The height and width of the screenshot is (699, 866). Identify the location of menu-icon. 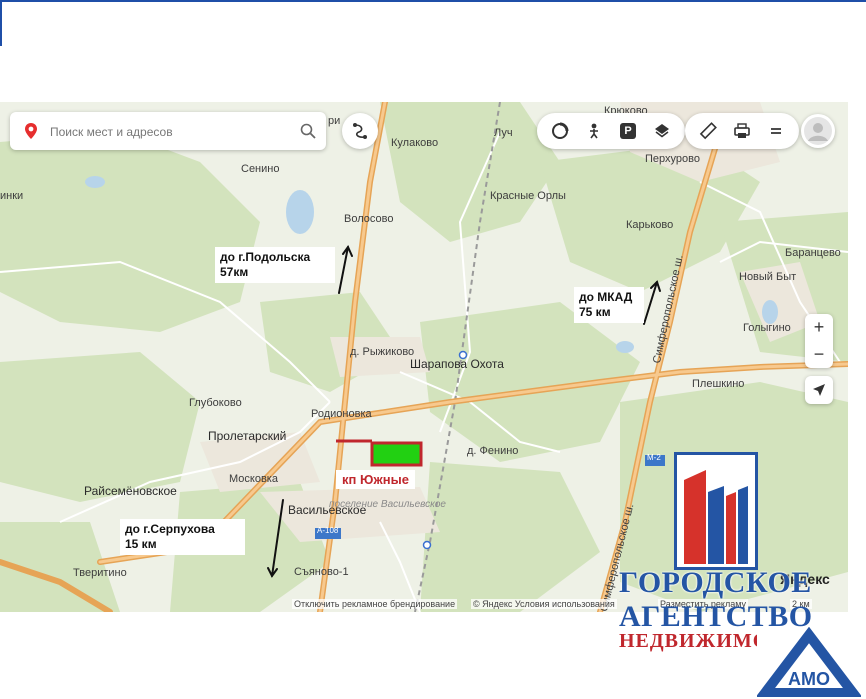
(776, 131).